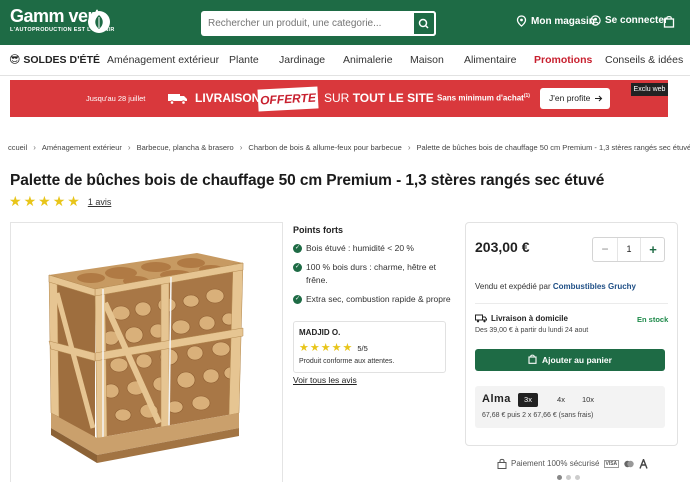  What do you see at coordinates (532, 330) in the screenshot?
I see `delivery-detail: Des 39,00 € à partir du lundi 24 aout` at bounding box center [532, 330].